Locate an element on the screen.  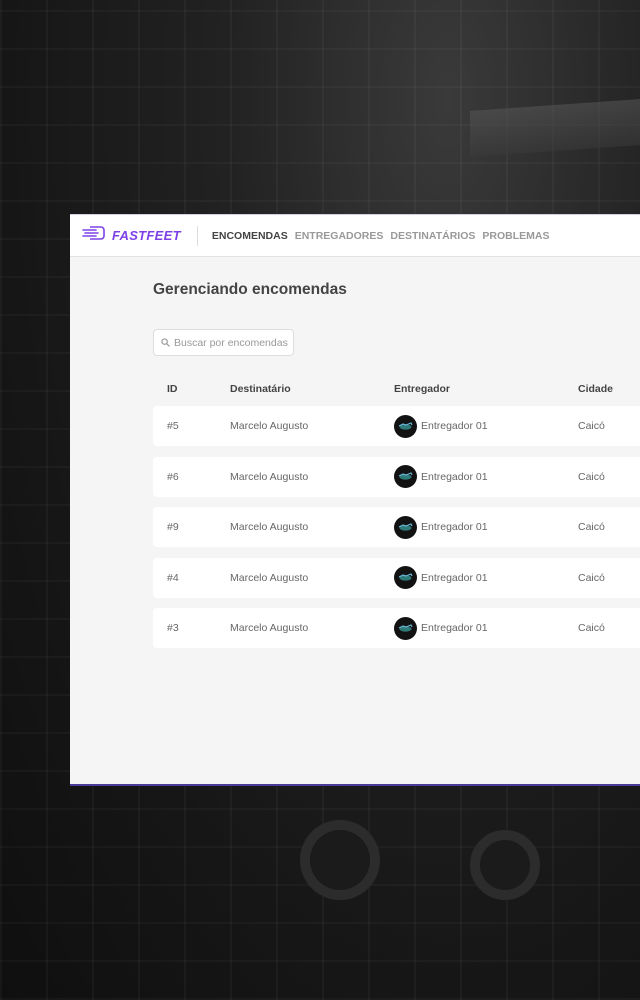
table-row: #3 Marcelo Augusto Entregador 01 Caicó is located at coordinates (396, 628).